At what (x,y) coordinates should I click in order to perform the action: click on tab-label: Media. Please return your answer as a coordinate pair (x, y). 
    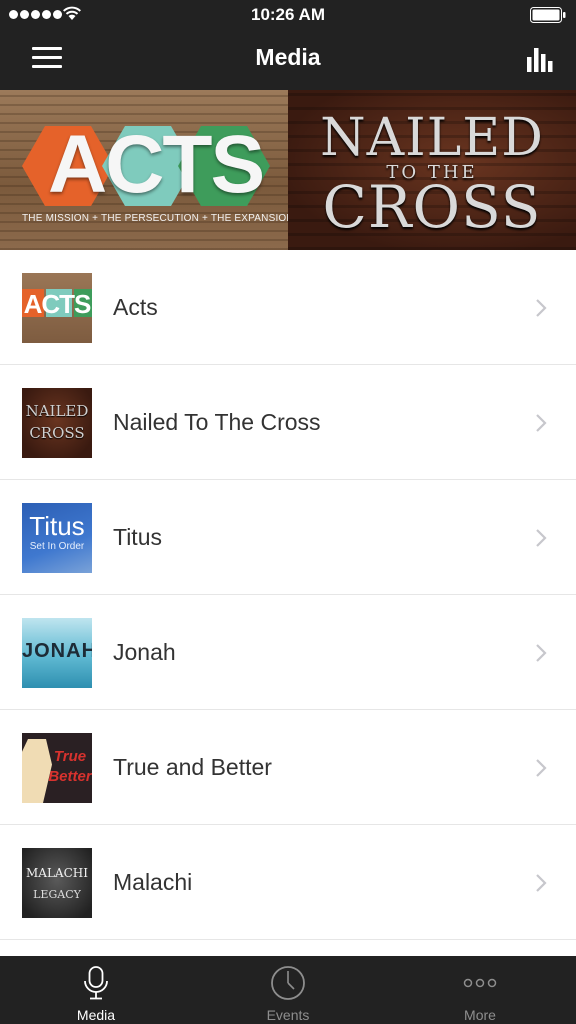
    Looking at the image, I should click on (96, 1015).